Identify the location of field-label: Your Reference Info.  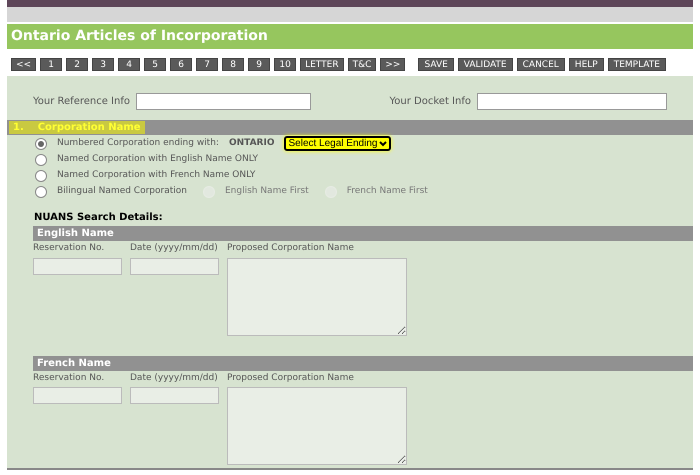
(81, 101).